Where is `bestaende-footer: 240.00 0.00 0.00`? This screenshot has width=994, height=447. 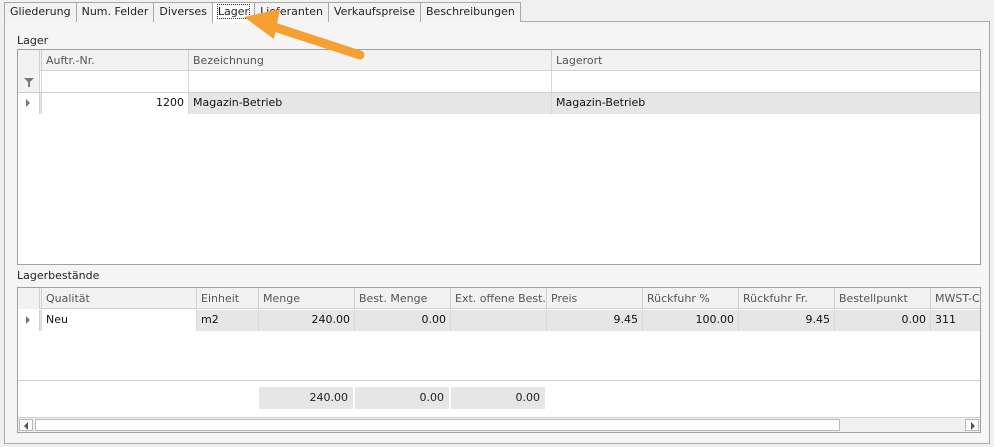 bestaende-footer: 240.00 0.00 0.00 is located at coordinates (499, 396).